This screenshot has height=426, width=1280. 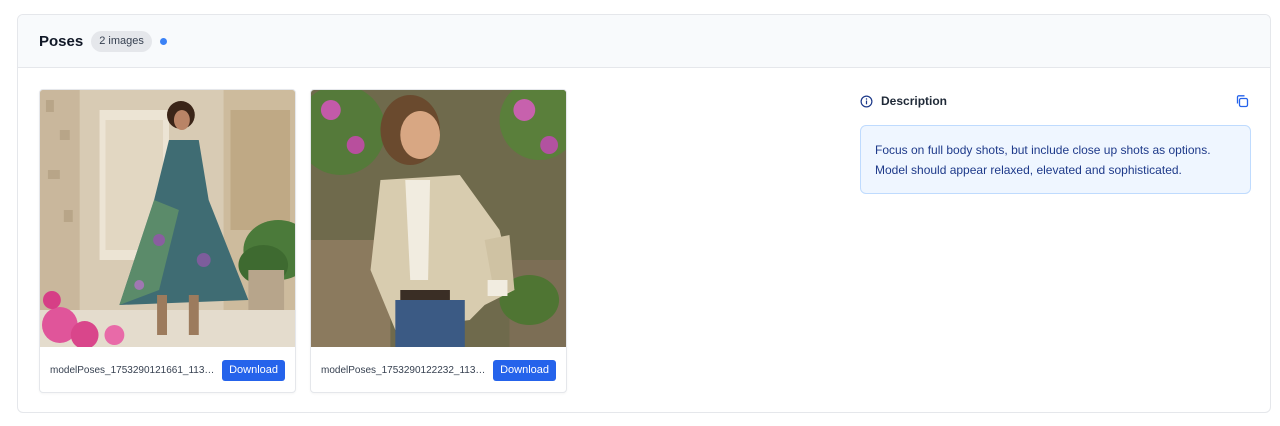 What do you see at coordinates (61, 41) in the screenshot?
I see `section-title: Poses` at bounding box center [61, 41].